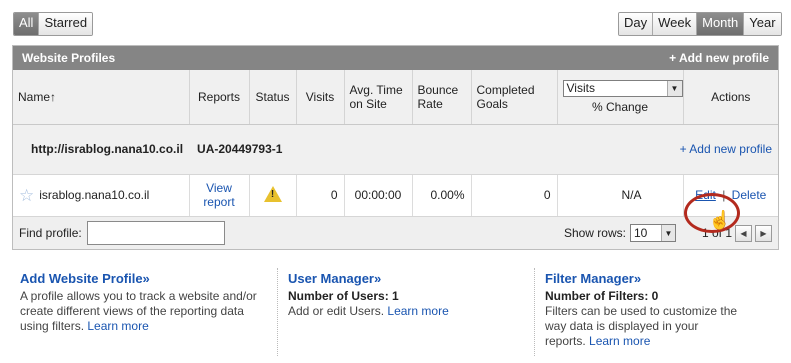 Image resolution: width=791 pixels, height=363 pixels. Describe the element at coordinates (719, 220) in the screenshot. I see `hand-cursor-icon: ☝` at that location.